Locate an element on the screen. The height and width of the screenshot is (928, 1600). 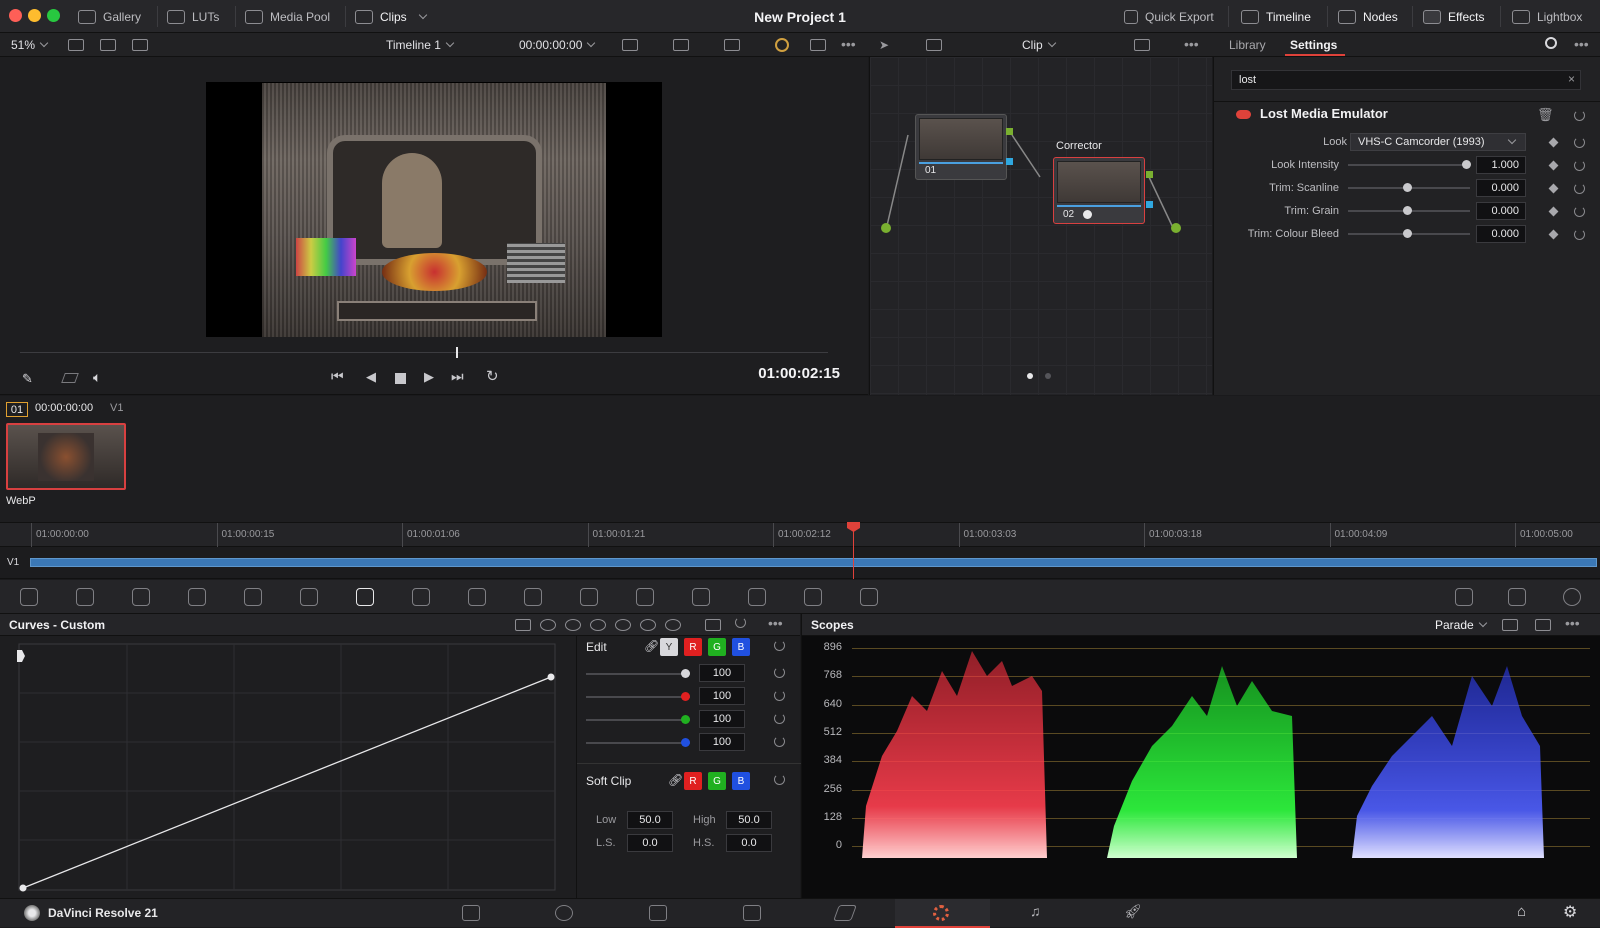
channel-g-button: G is located at coordinates (717, 647).